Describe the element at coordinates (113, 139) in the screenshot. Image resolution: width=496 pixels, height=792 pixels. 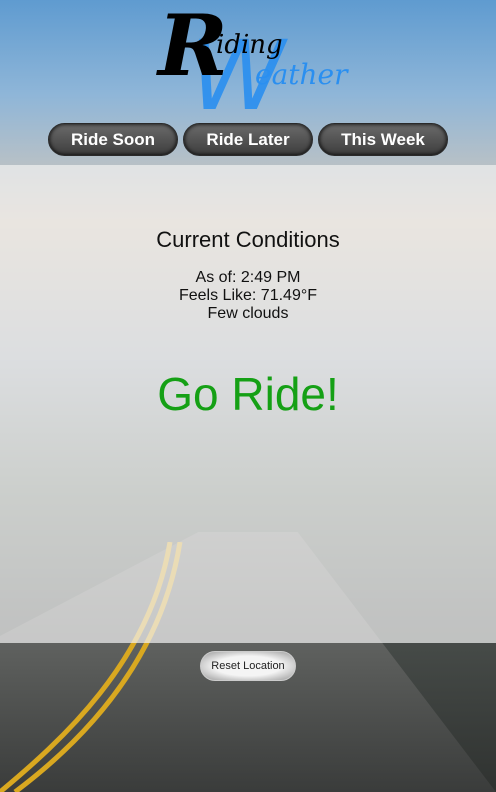
I see `tab-ride-soon: Ride Soon` at that location.